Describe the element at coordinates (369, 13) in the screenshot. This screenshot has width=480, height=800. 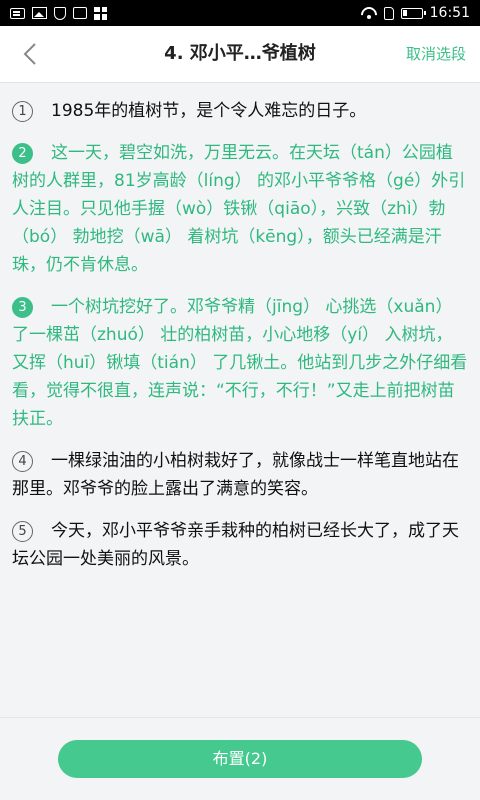
I see `wifi-icon` at that location.